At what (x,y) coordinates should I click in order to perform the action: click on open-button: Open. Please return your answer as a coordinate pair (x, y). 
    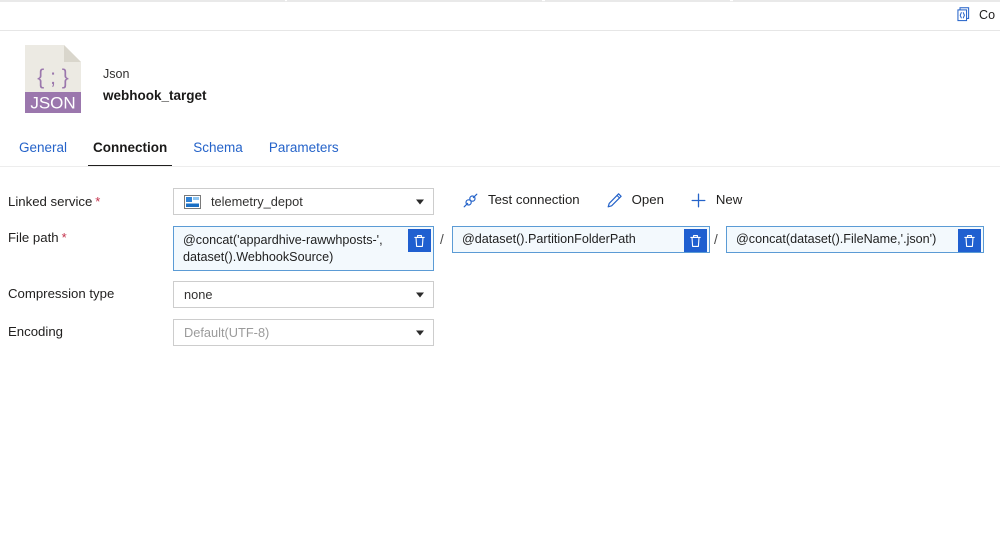
    Looking at the image, I should click on (635, 200).